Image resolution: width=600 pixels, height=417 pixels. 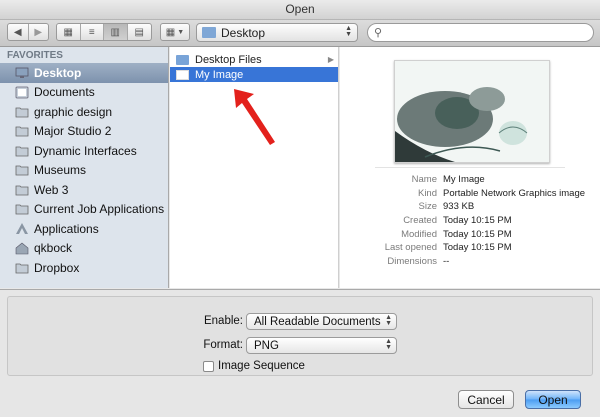 I want to click on sidebar-item-label: Documents, so click(x=64, y=92).